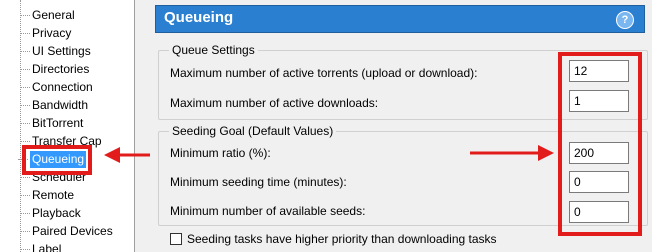 The height and width of the screenshot is (252, 652). What do you see at coordinates (512, 153) in the screenshot?
I see `arrow-to-min-ratio` at bounding box center [512, 153].